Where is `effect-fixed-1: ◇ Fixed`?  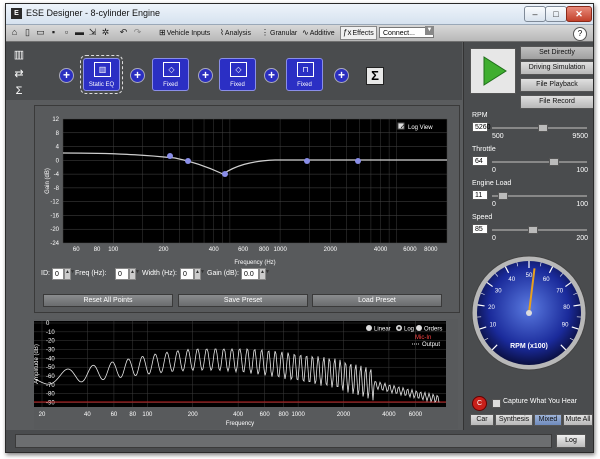
effect-fixed-1: ◇ Fixed is located at coordinates (170, 74).